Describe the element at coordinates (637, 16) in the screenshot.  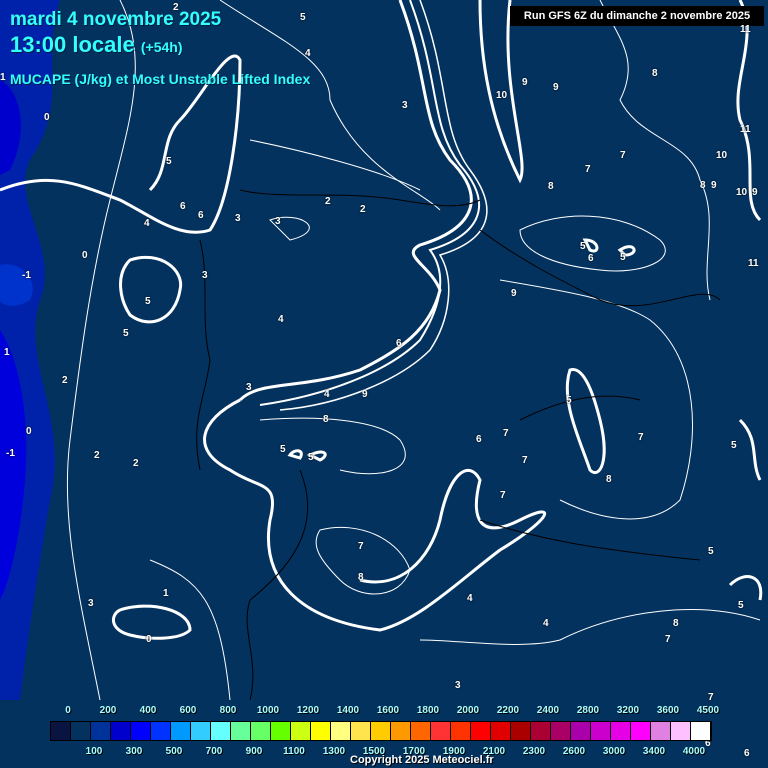
I see `run-info: Run GFS 6Z du dimanche 2 novembre 2025` at that location.